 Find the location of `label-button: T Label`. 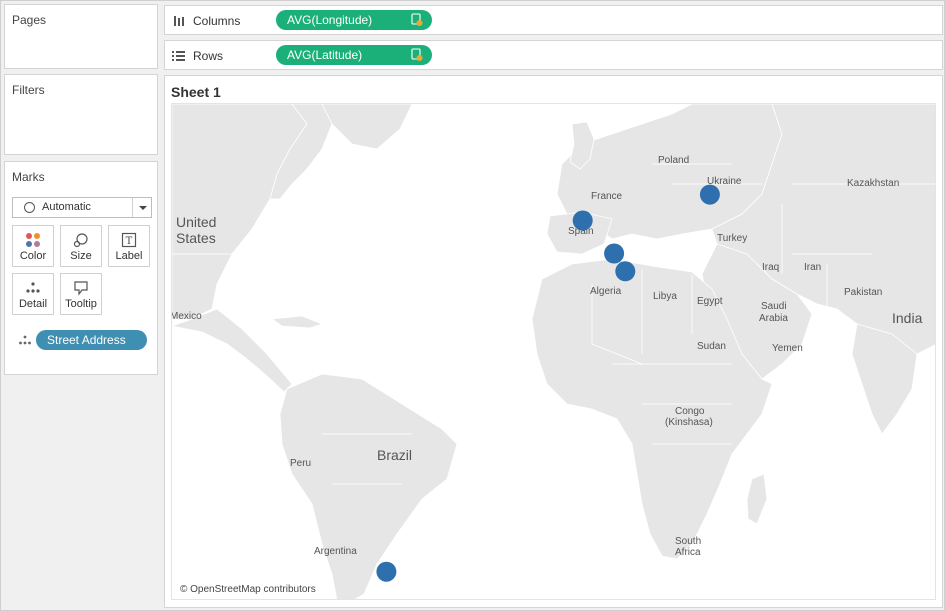

label-button: T Label is located at coordinates (129, 246).